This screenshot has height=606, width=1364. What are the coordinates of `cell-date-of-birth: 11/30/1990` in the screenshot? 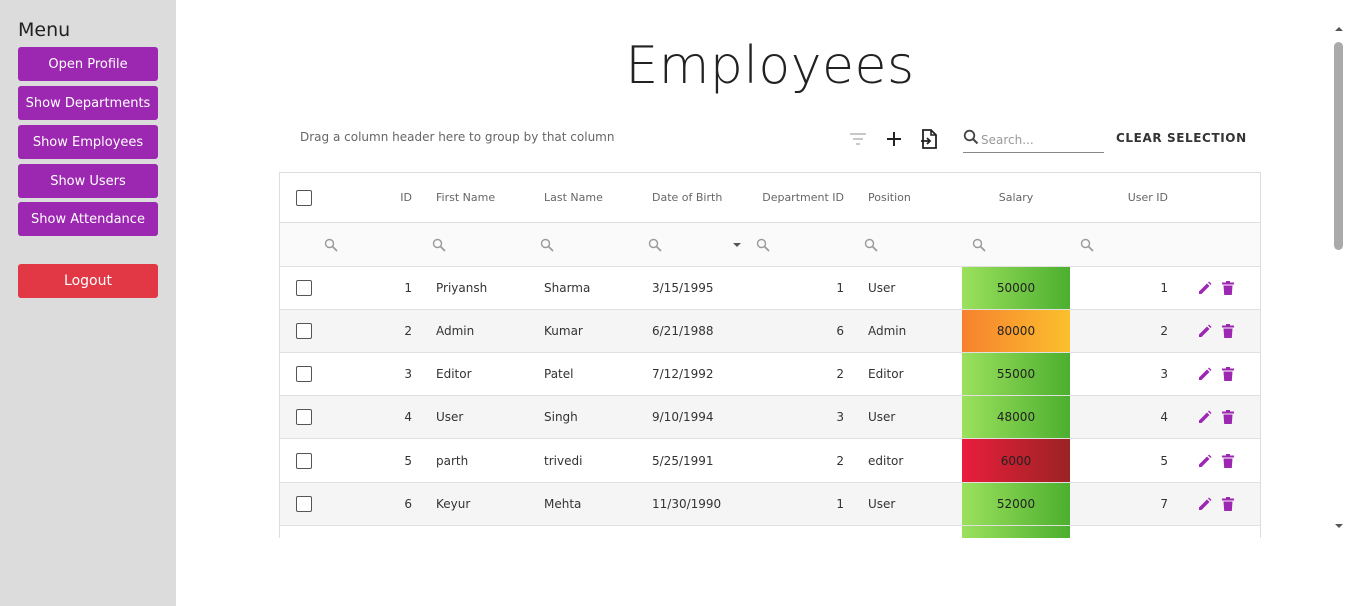 It's located at (687, 504).